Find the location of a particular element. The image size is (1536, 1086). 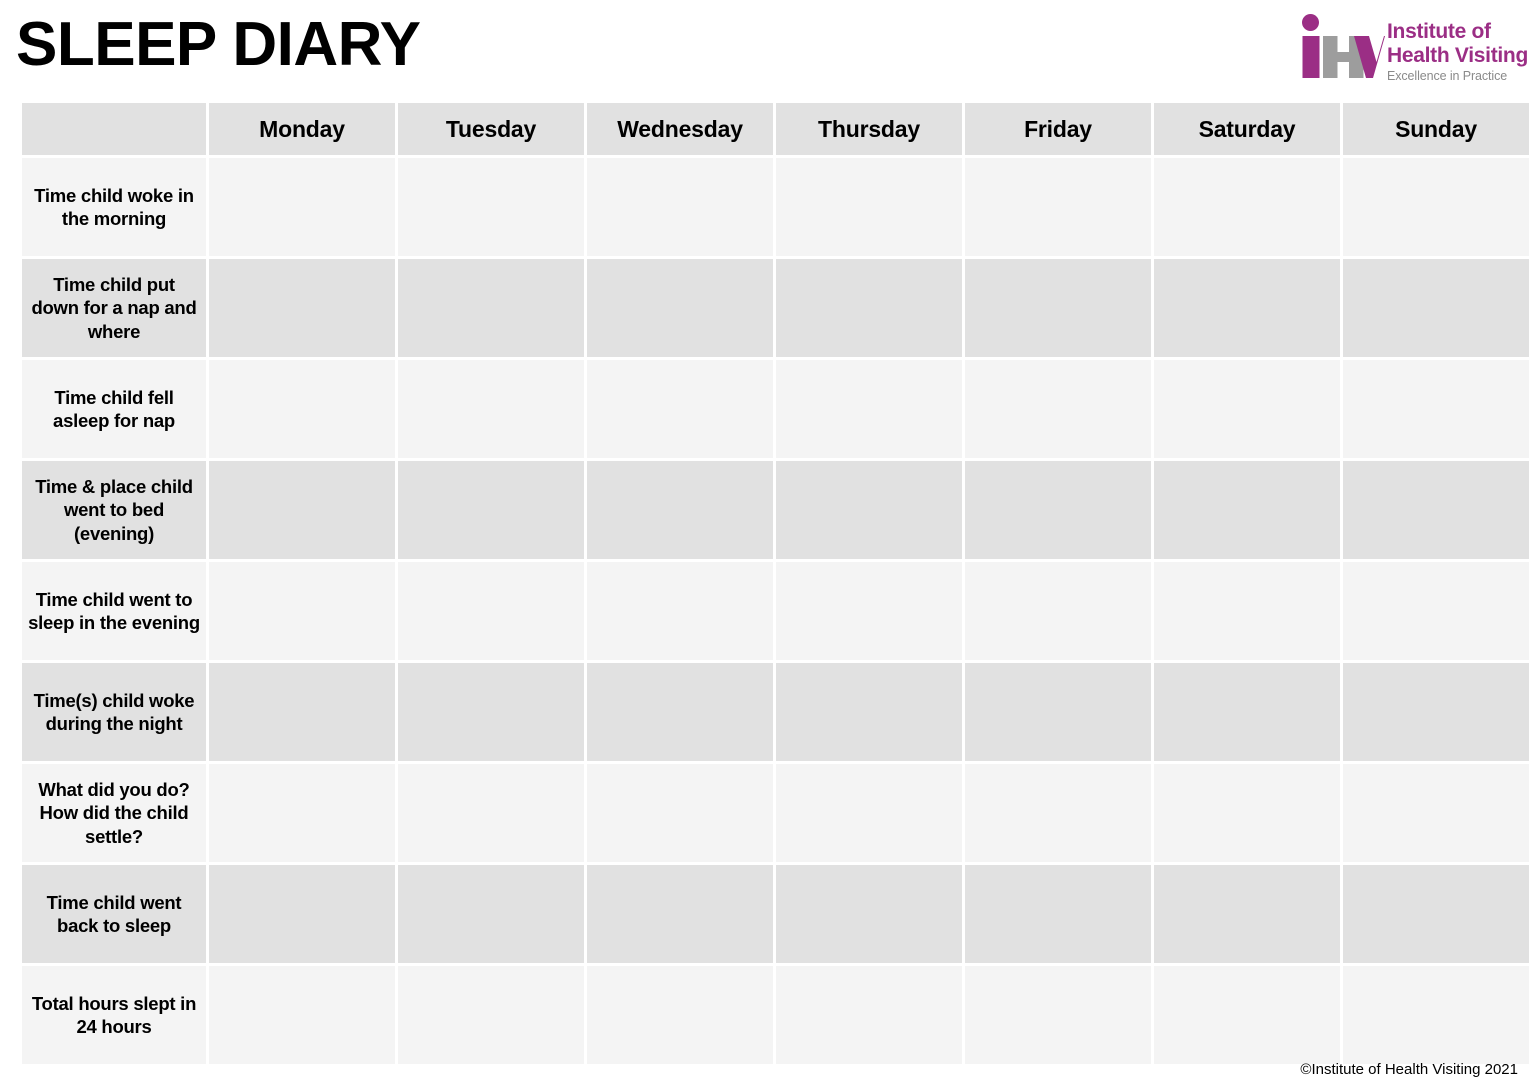

header-corner-cell is located at coordinates (114, 129).